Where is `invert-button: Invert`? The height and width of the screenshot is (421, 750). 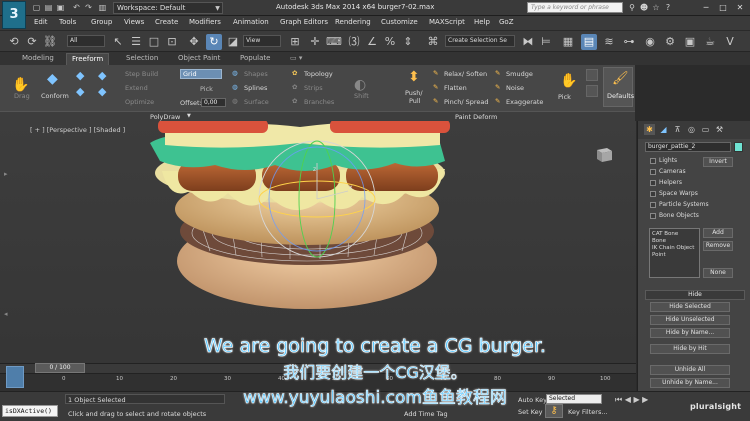
invert-button: Invert is located at coordinates (718, 162).